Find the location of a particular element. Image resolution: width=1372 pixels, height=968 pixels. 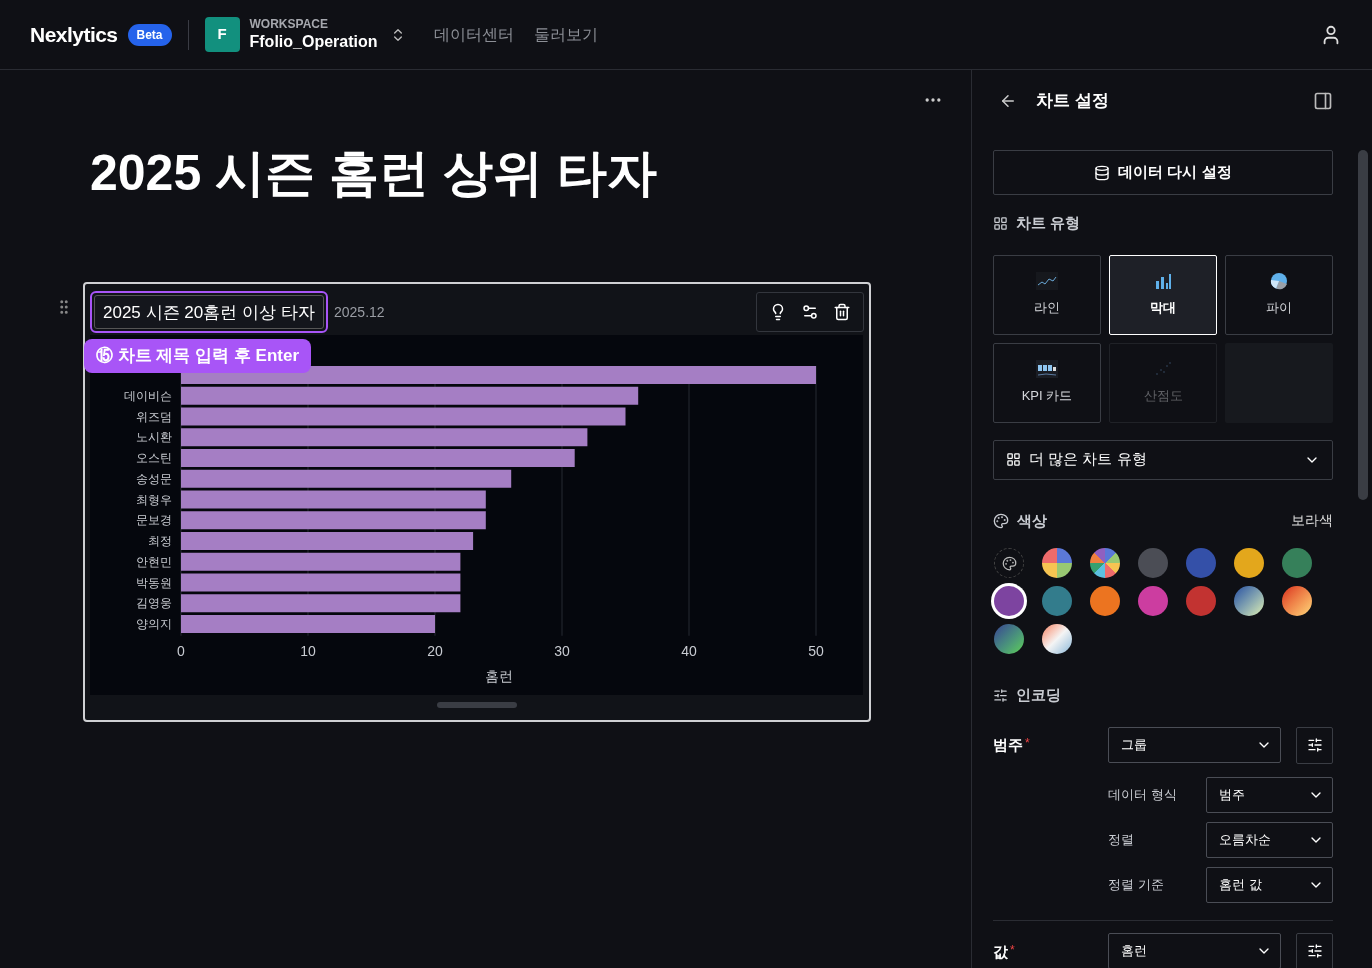

nav-link: 둘러보기 is located at coordinates (565, 34).